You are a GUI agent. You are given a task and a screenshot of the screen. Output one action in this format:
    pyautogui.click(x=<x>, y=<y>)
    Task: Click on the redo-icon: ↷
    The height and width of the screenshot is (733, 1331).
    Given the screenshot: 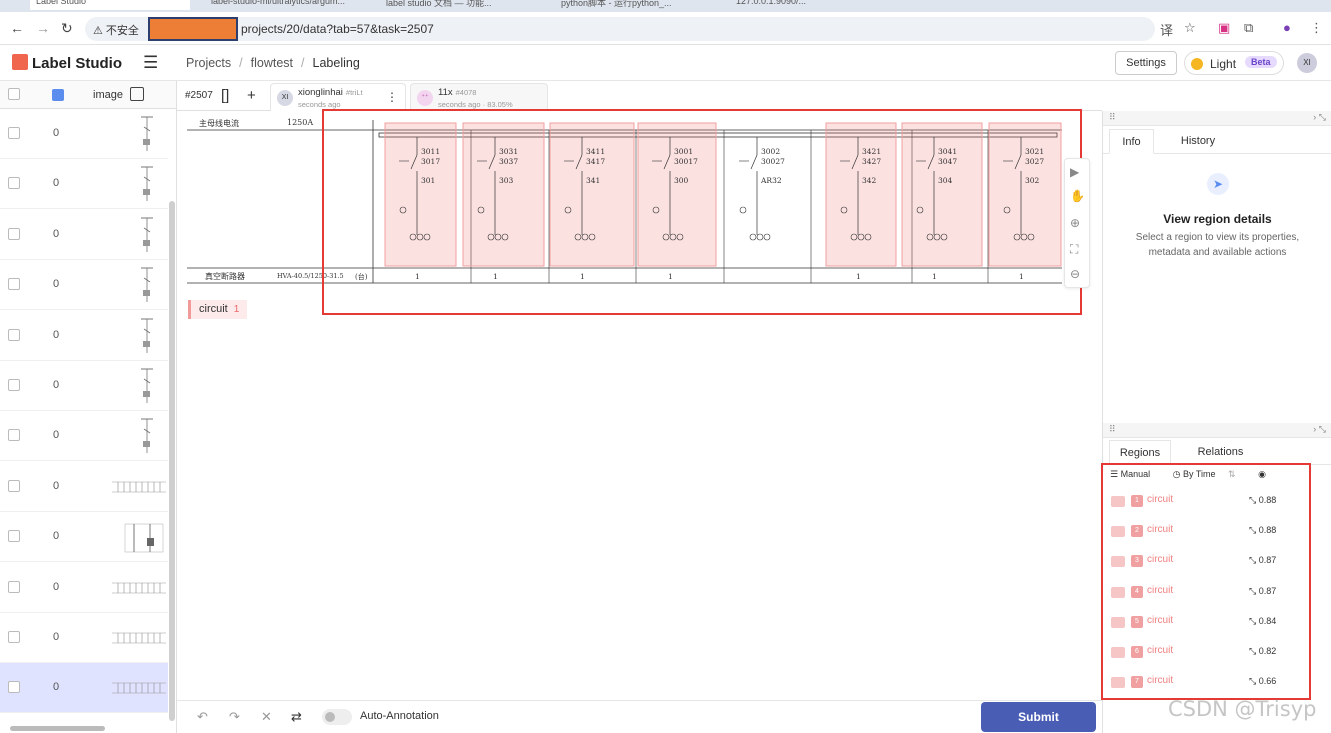 What is the action you would take?
    pyautogui.click(x=234, y=717)
    